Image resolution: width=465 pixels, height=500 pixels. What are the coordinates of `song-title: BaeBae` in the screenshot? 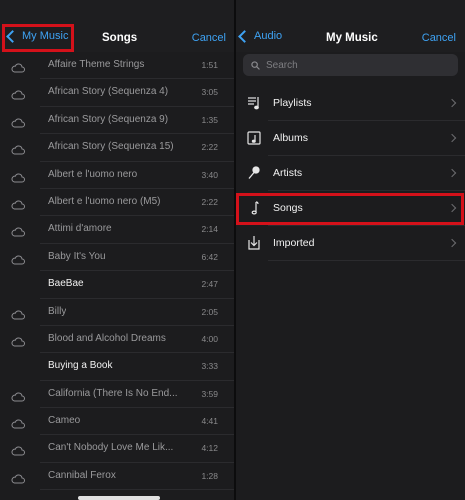 It's located at (66, 284).